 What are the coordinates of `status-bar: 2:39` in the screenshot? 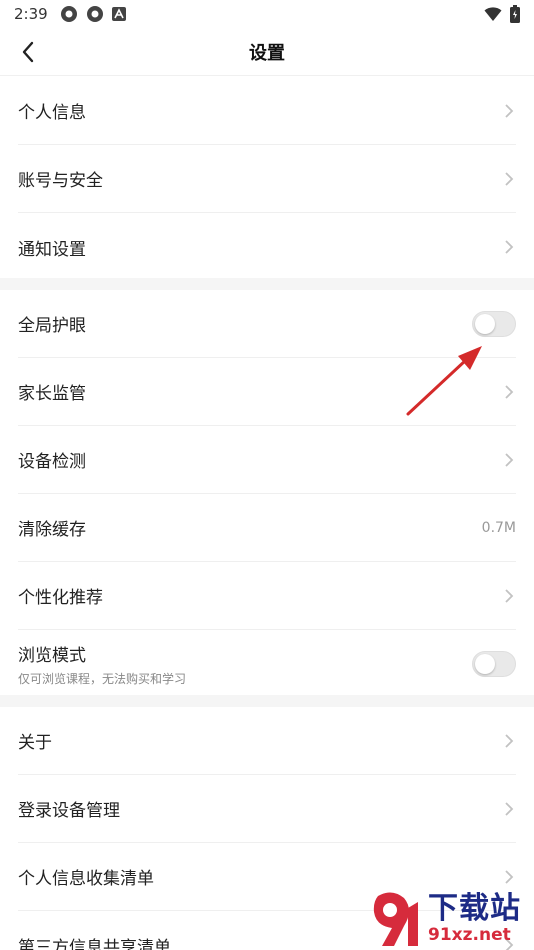 It's located at (267, 14).